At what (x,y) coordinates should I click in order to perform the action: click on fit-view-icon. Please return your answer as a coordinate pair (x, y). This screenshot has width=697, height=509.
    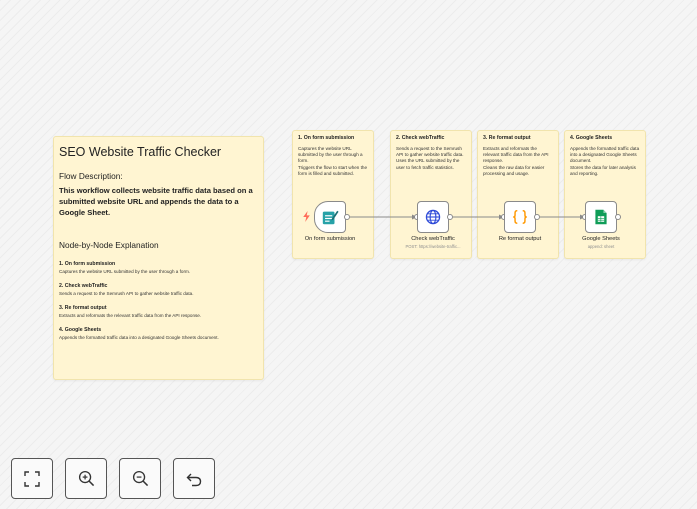
    Looking at the image, I should click on (32, 478).